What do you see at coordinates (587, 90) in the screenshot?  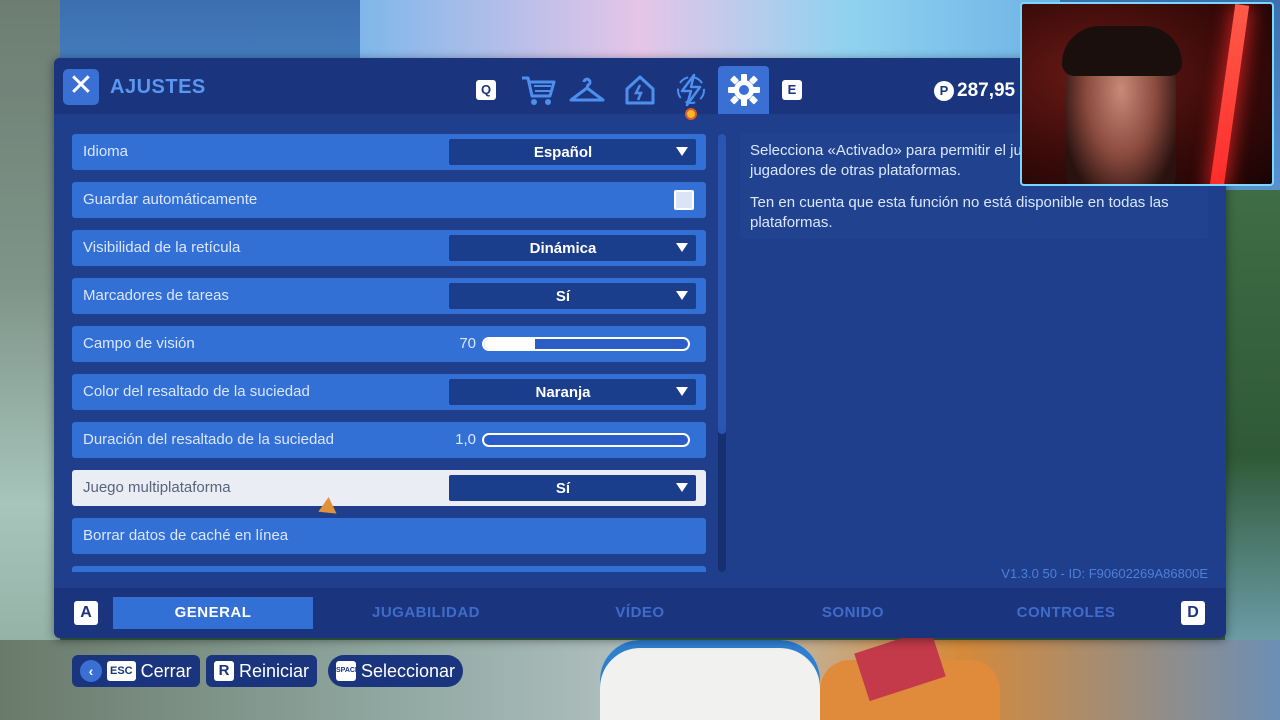 I see `hanger-icon` at bounding box center [587, 90].